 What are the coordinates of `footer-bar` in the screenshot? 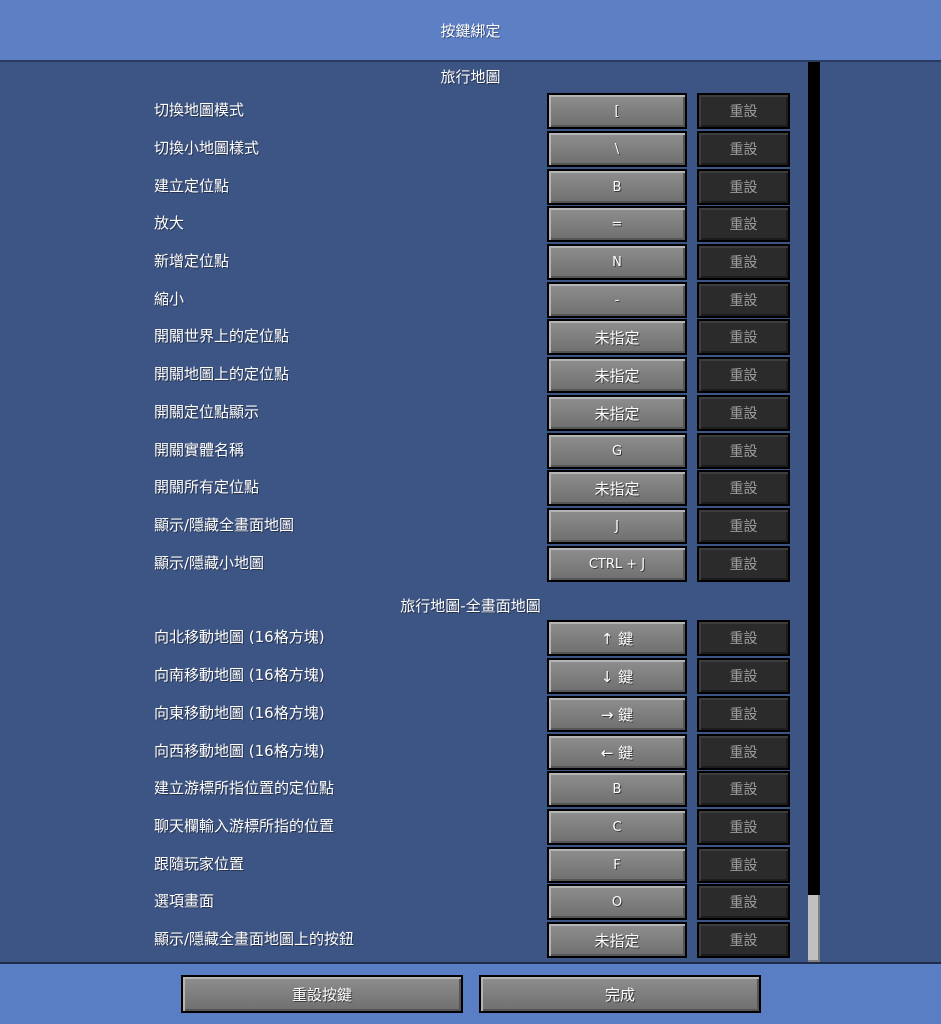 It's located at (470, 994).